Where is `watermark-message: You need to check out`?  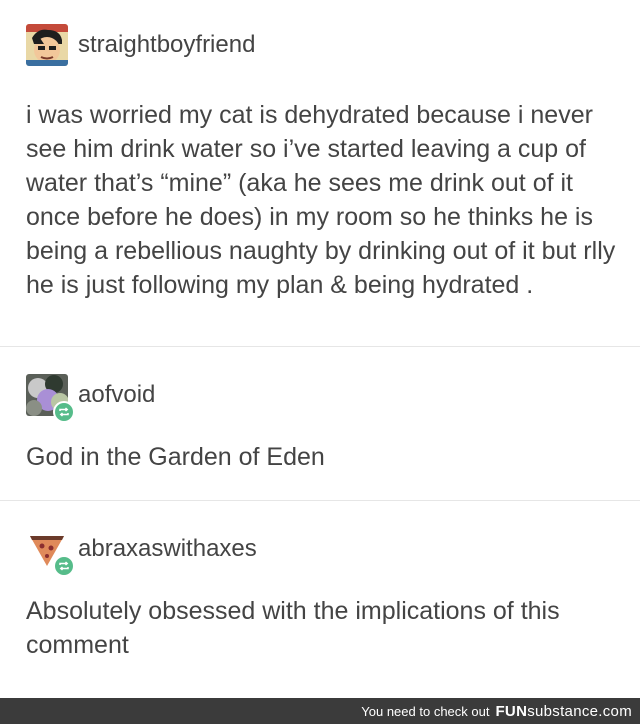 watermark-message: You need to check out is located at coordinates (425, 711).